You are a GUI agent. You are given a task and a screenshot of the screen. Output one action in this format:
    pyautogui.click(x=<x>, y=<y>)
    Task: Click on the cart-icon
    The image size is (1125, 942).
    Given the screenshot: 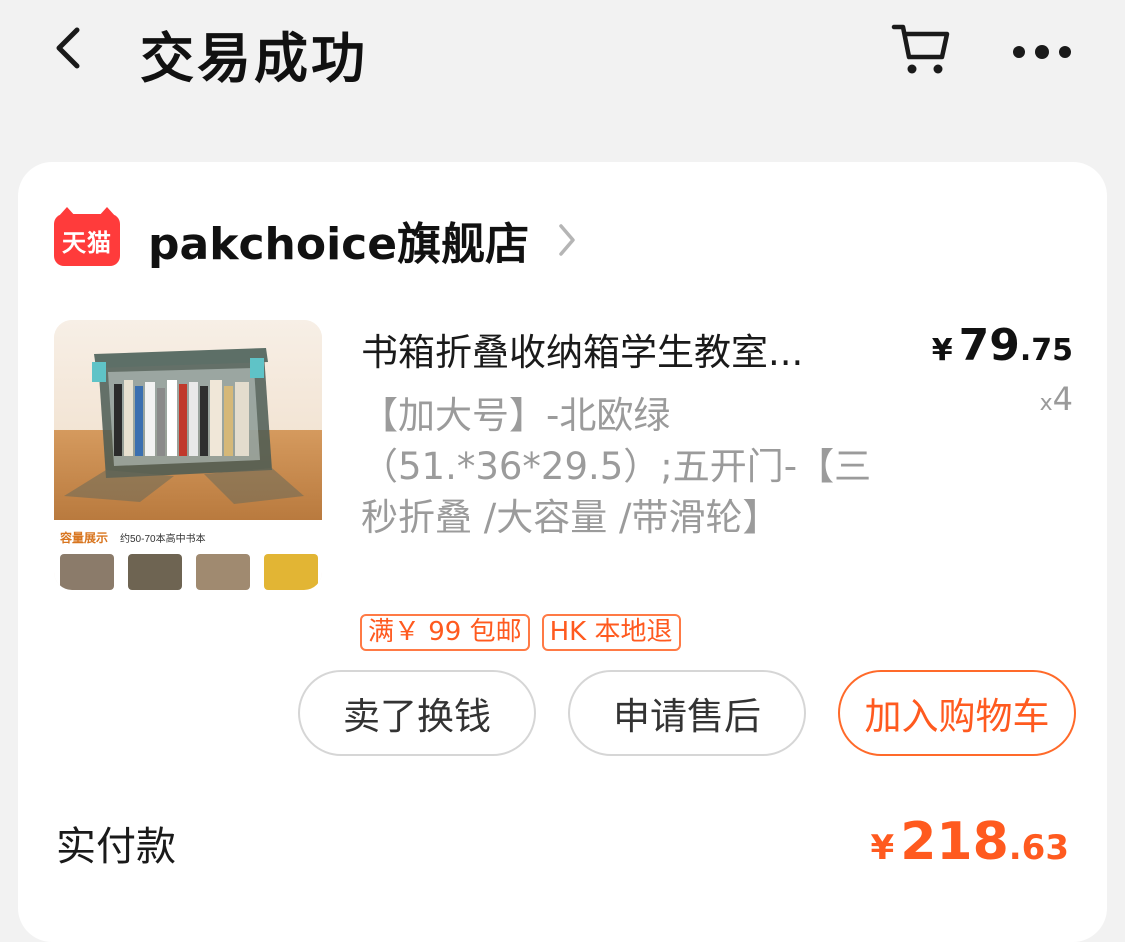 What is the action you would take?
    pyautogui.click(x=920, y=49)
    